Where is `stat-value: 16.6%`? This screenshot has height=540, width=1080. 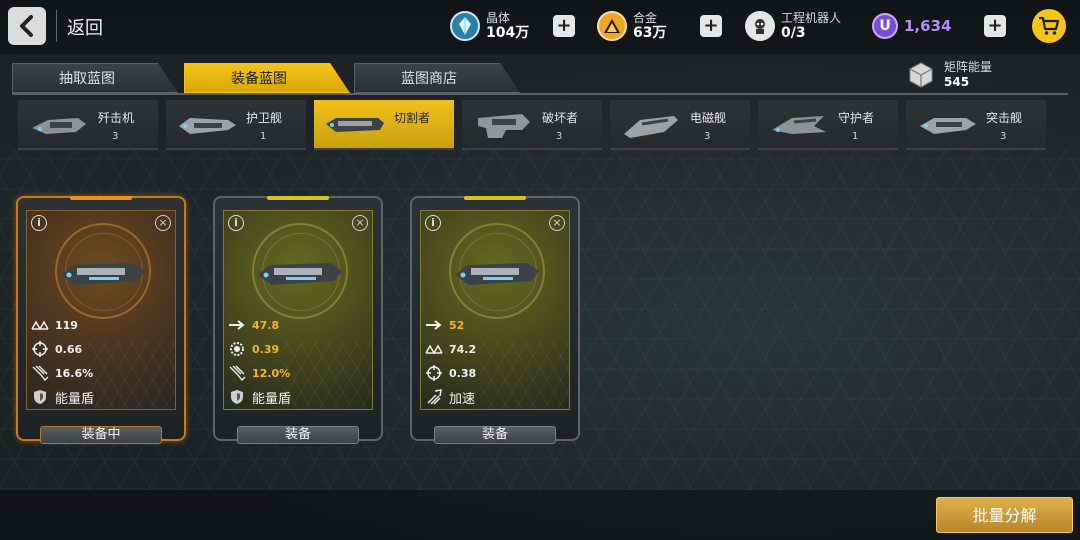
stat-value: 16.6% is located at coordinates (74, 373).